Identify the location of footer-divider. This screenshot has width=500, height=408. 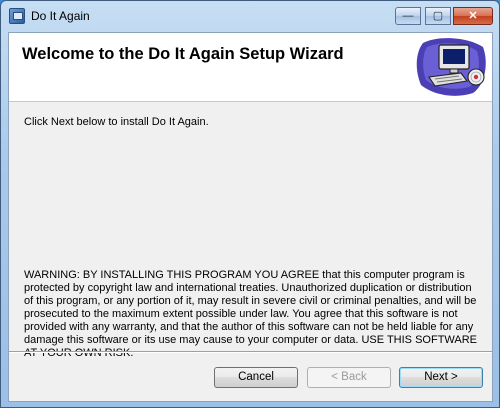
(250, 352).